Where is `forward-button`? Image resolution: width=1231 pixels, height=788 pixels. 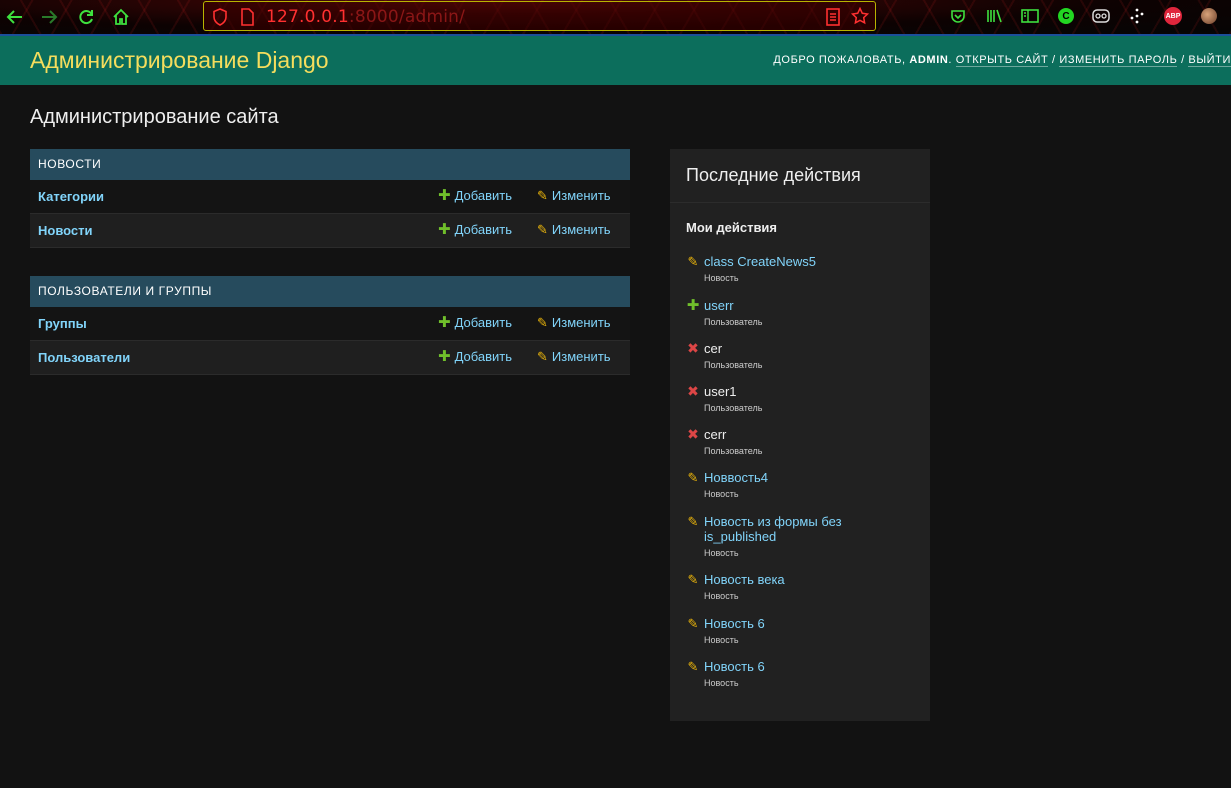 forward-button is located at coordinates (49, 17).